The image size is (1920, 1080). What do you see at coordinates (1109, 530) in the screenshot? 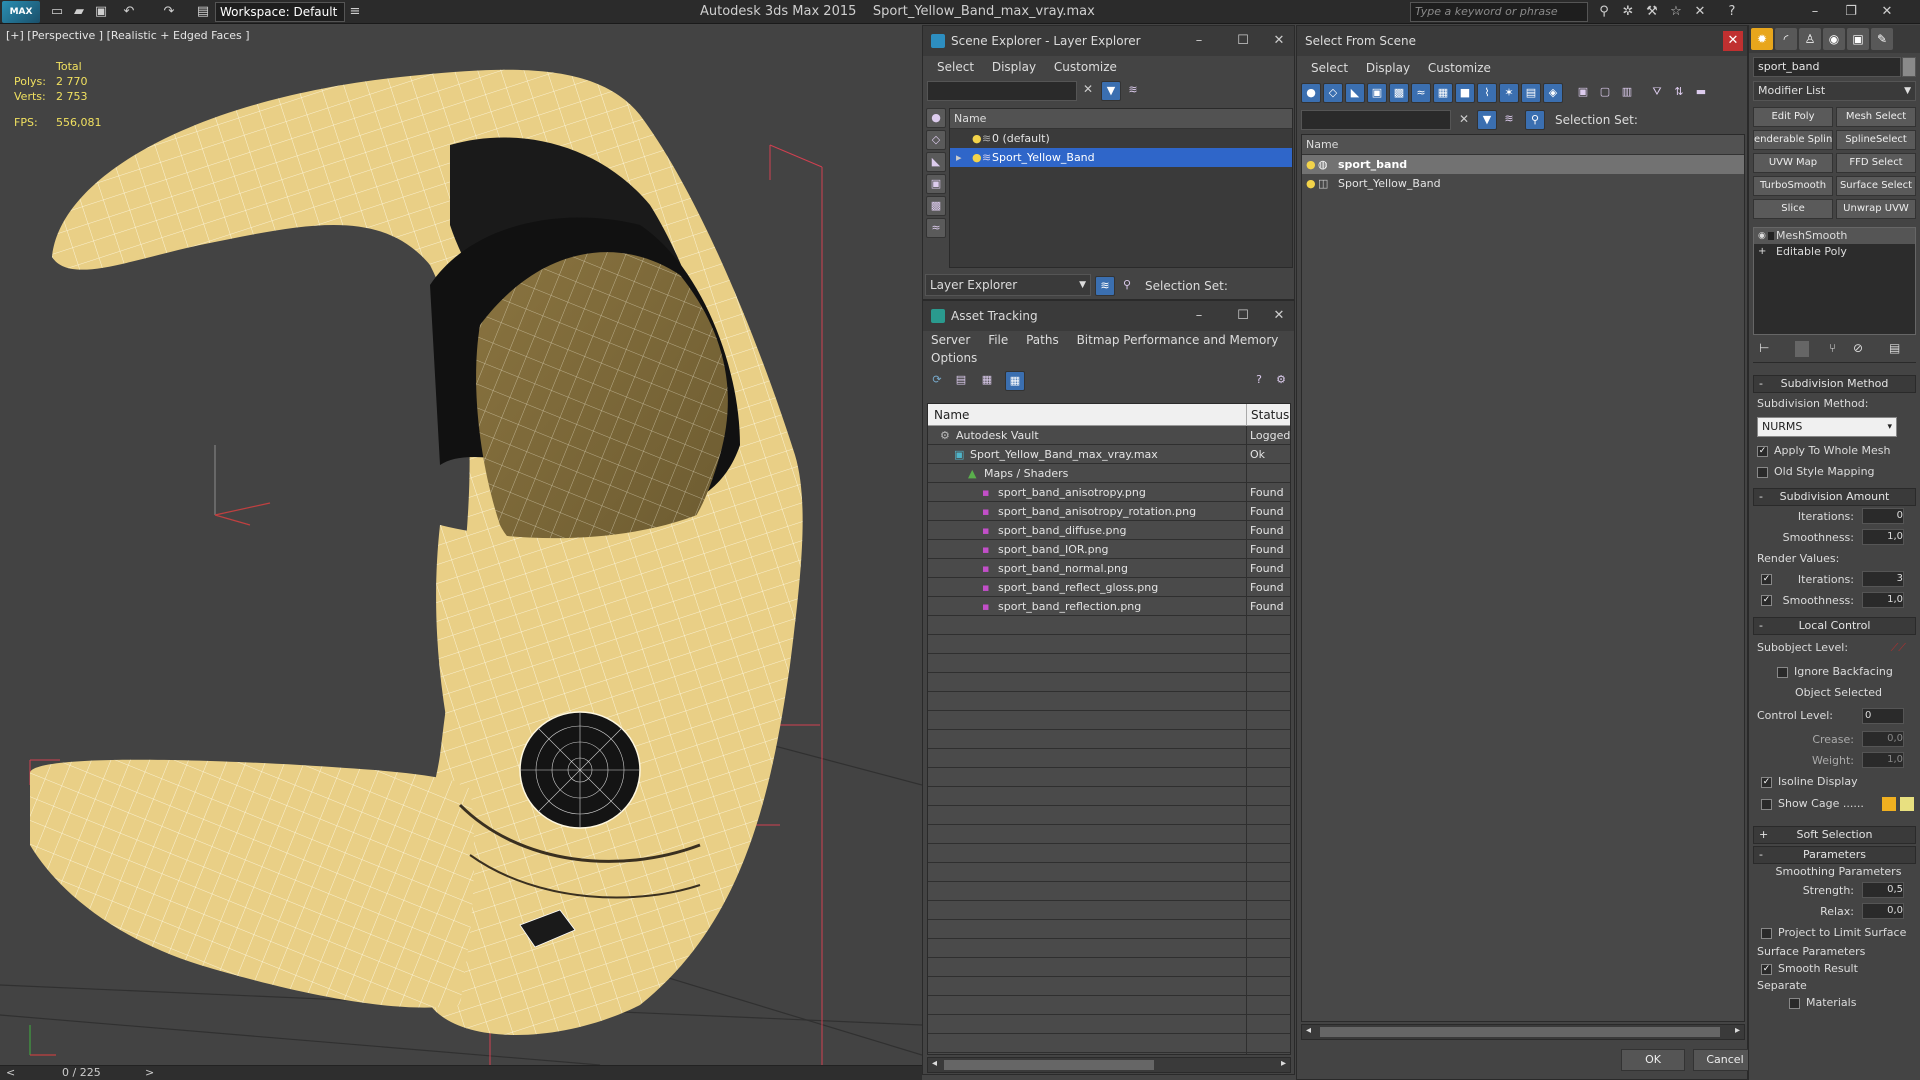
I see `asset-row: ▪ sport_band_diffuse.png Found` at bounding box center [1109, 530].